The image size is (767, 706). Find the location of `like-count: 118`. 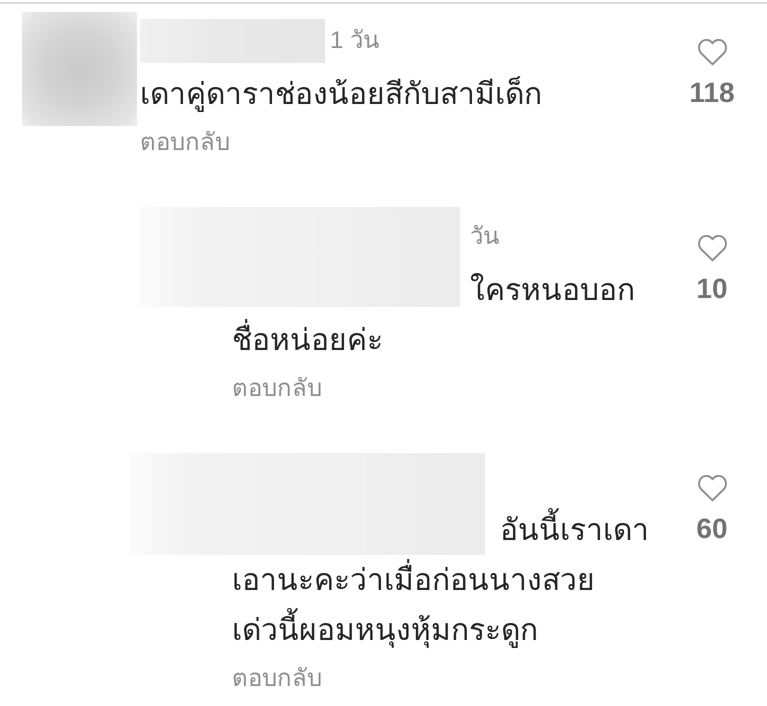

like-count: 118 is located at coordinates (712, 93).